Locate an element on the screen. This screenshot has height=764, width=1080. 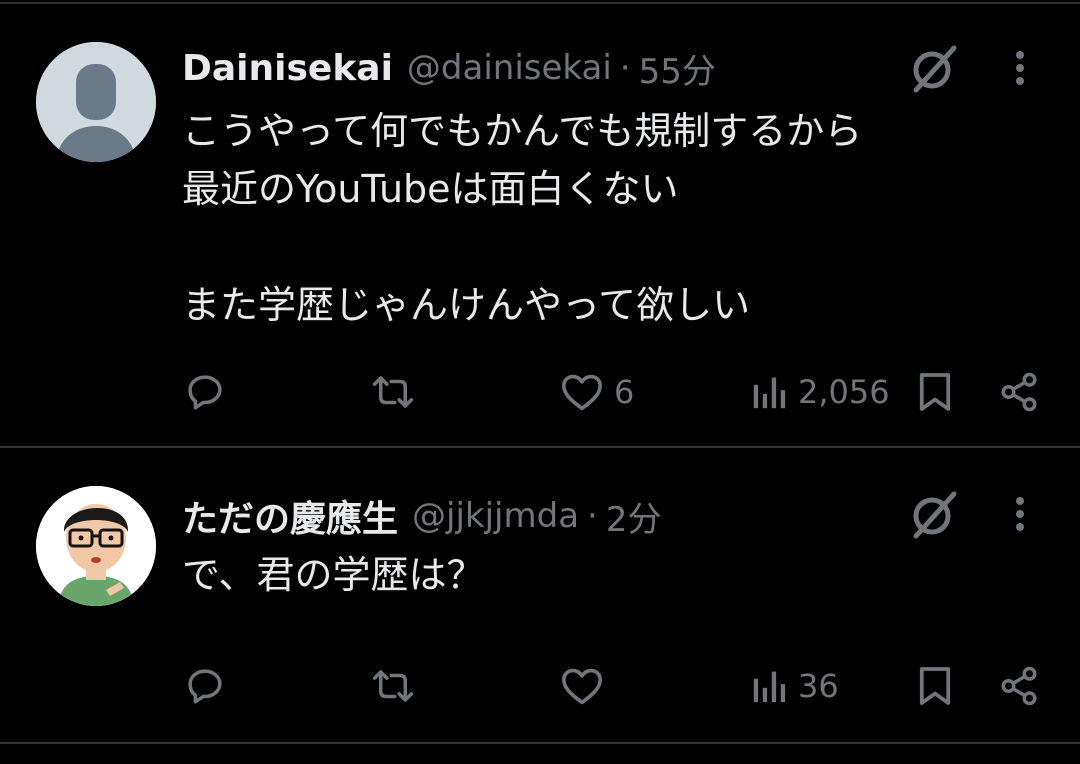
top-divider is located at coordinates (540, 3).